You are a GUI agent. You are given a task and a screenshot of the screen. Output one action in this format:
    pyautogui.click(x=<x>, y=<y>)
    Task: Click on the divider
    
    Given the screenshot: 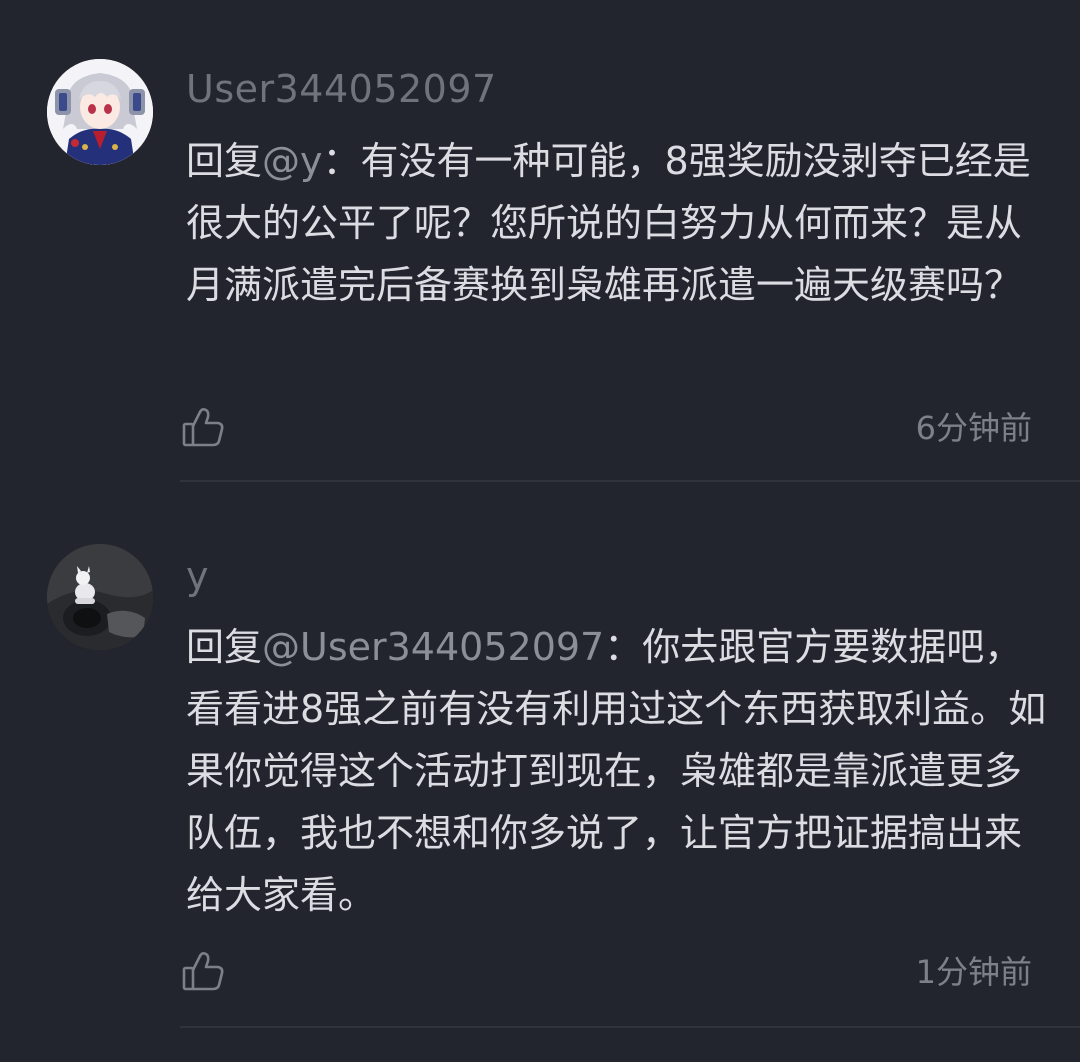 What is the action you would take?
    pyautogui.click(x=630, y=1027)
    